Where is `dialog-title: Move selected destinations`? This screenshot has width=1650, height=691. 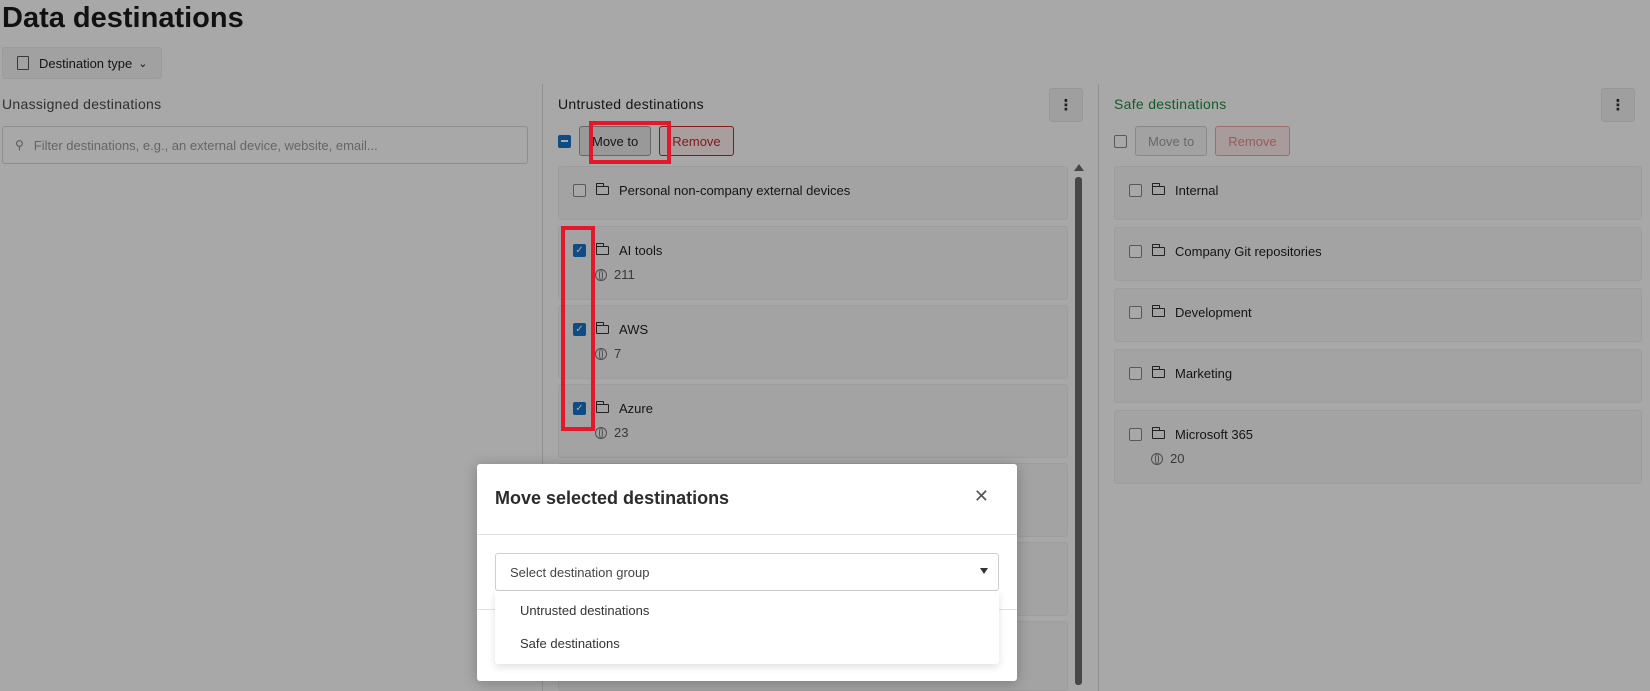 dialog-title: Move selected destinations is located at coordinates (612, 498).